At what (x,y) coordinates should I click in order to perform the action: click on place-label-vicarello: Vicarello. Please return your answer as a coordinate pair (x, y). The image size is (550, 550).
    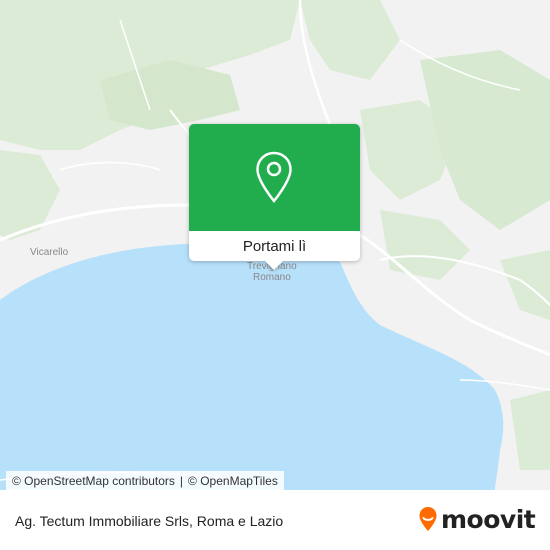
    Looking at the image, I should click on (49, 252).